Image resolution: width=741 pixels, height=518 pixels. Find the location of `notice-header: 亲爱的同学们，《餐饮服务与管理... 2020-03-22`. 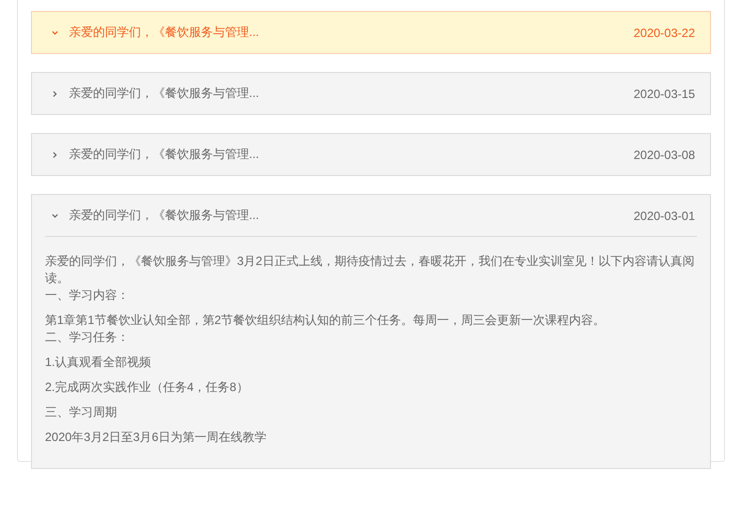

notice-header: 亲爱的同学们，《餐饮服务与管理... 2020-03-22 is located at coordinates (371, 32).